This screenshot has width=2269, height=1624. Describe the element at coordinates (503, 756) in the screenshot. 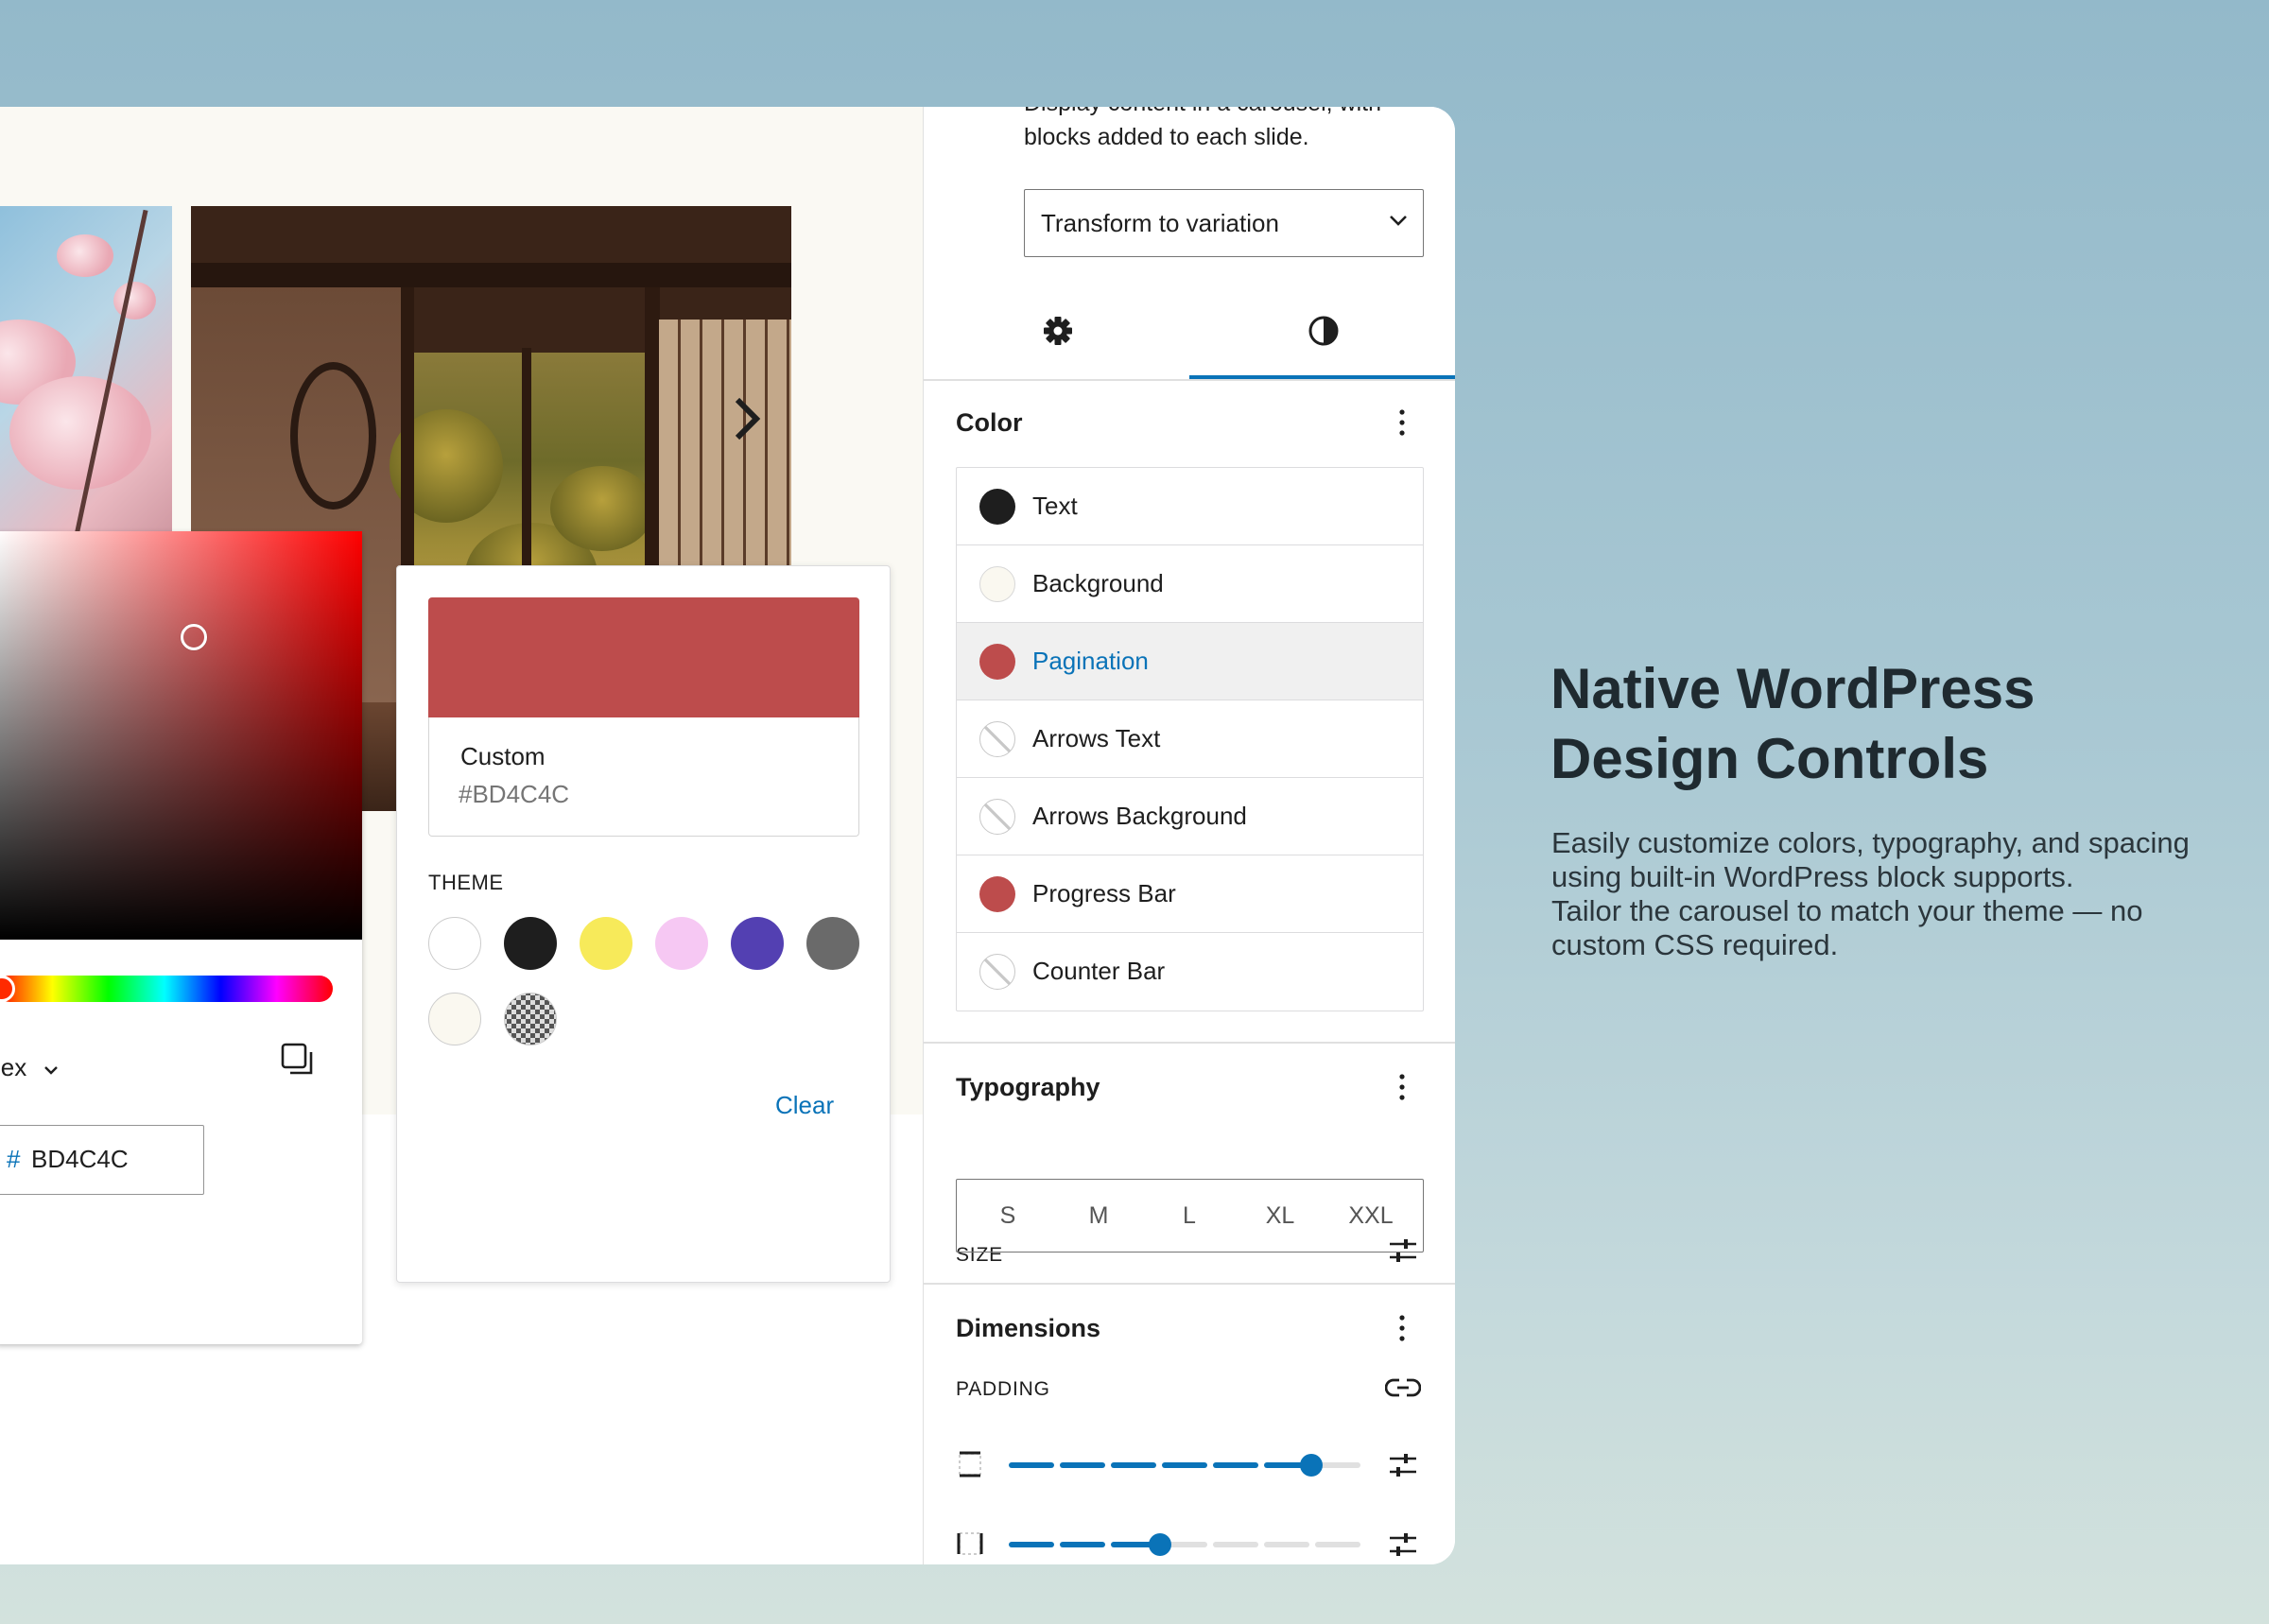

I see `custom-color-name: Custom` at that location.